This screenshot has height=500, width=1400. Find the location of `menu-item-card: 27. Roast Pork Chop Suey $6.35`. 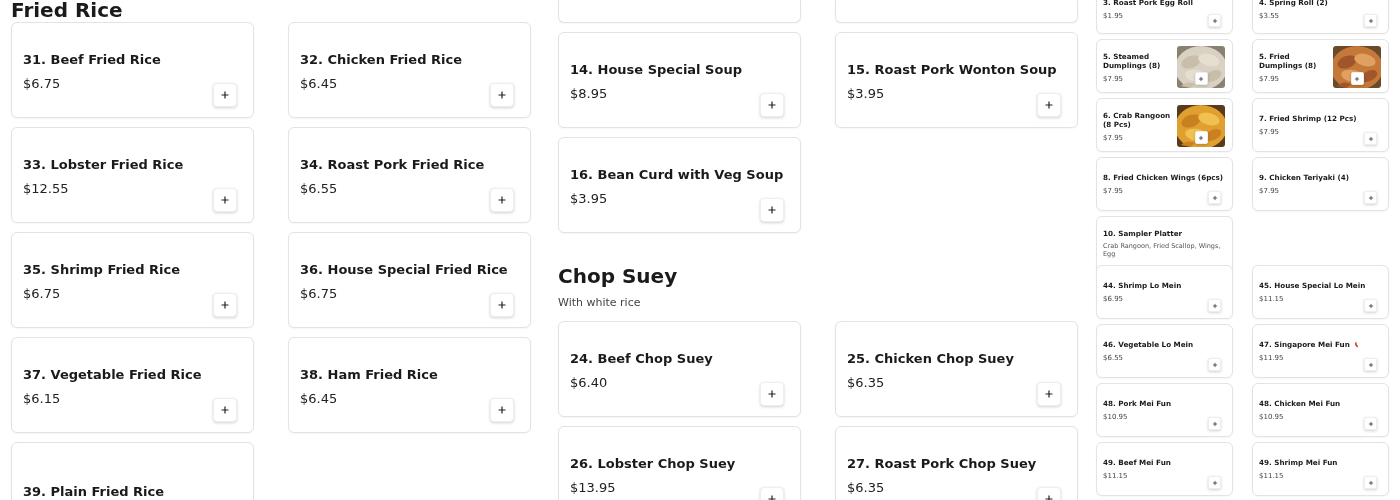

menu-item-card: 27. Roast Pork Chop Suey $6.35 is located at coordinates (956, 463).